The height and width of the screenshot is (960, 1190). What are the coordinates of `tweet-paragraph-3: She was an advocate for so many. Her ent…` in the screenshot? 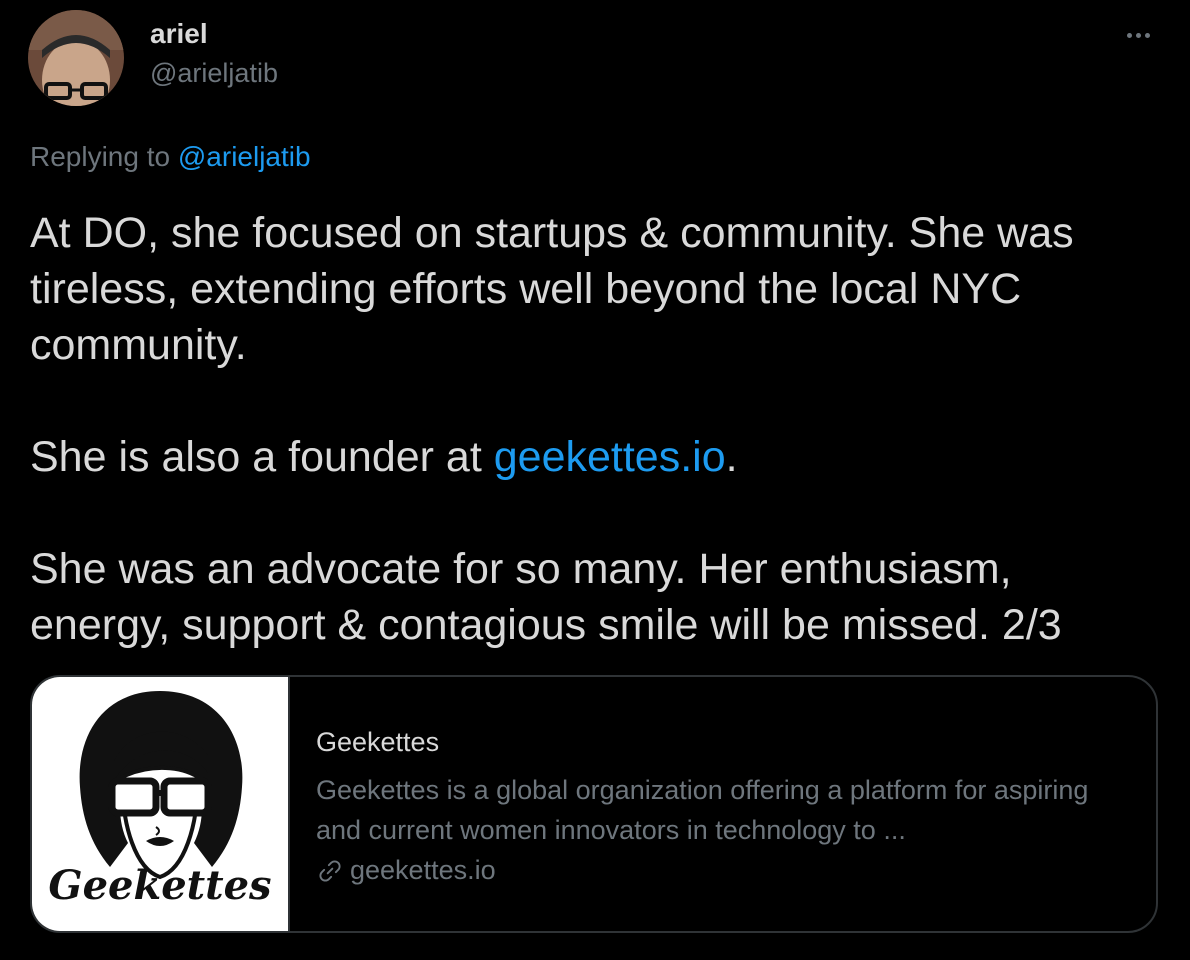 It's located at (546, 597).